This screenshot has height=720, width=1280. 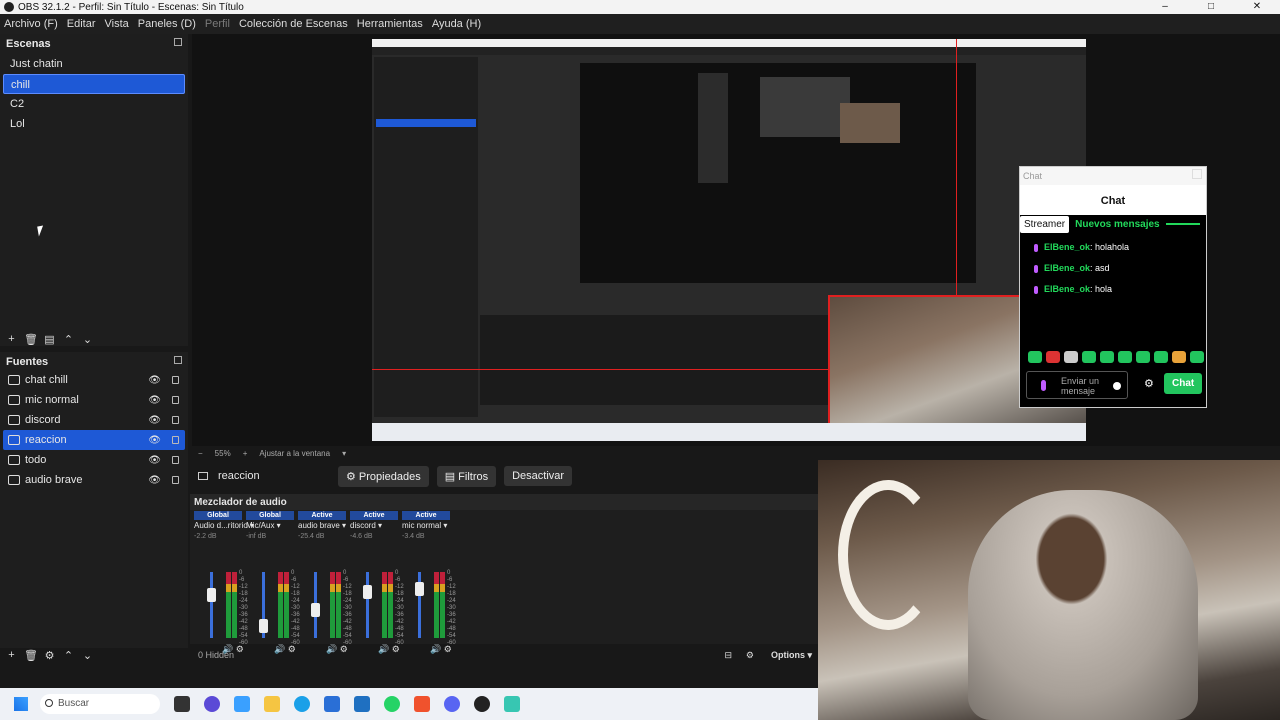 What do you see at coordinates (1077, 385) in the screenshot?
I see `chat-input: Enviar un mensaje` at bounding box center [1077, 385].